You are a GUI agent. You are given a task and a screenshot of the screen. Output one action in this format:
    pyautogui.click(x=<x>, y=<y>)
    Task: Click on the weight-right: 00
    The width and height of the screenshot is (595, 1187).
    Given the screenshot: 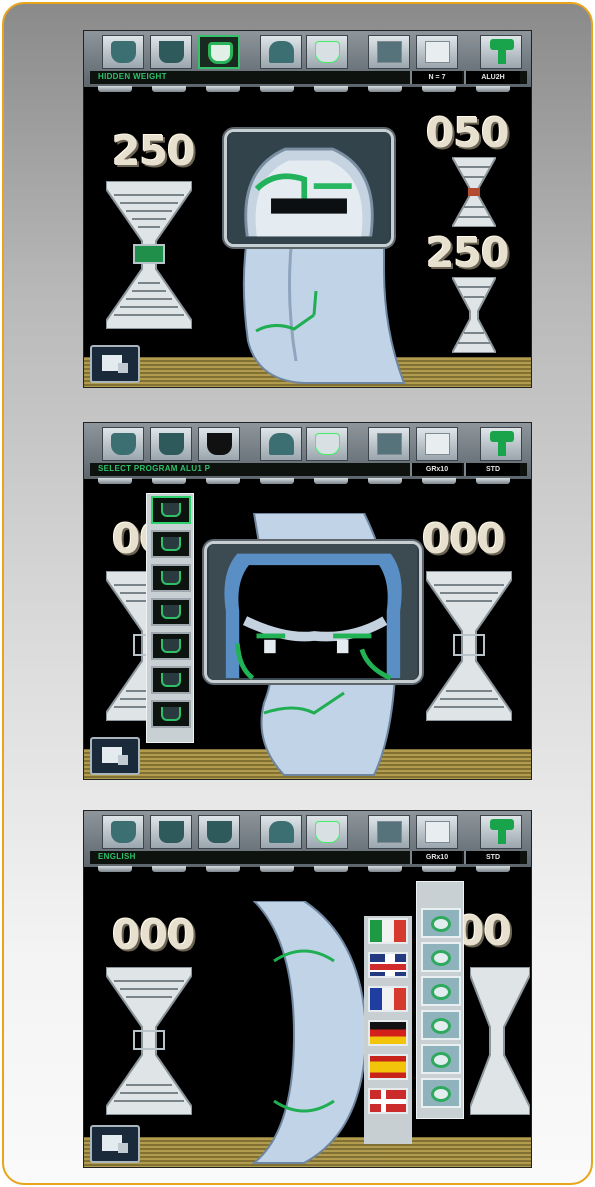 What is the action you would take?
    pyautogui.click(x=484, y=931)
    